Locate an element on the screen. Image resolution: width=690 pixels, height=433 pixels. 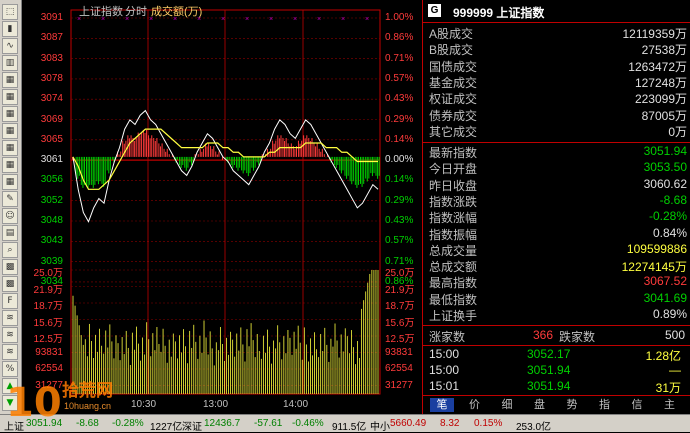
row-label: 最新指数 is located at coordinates (453, 153).